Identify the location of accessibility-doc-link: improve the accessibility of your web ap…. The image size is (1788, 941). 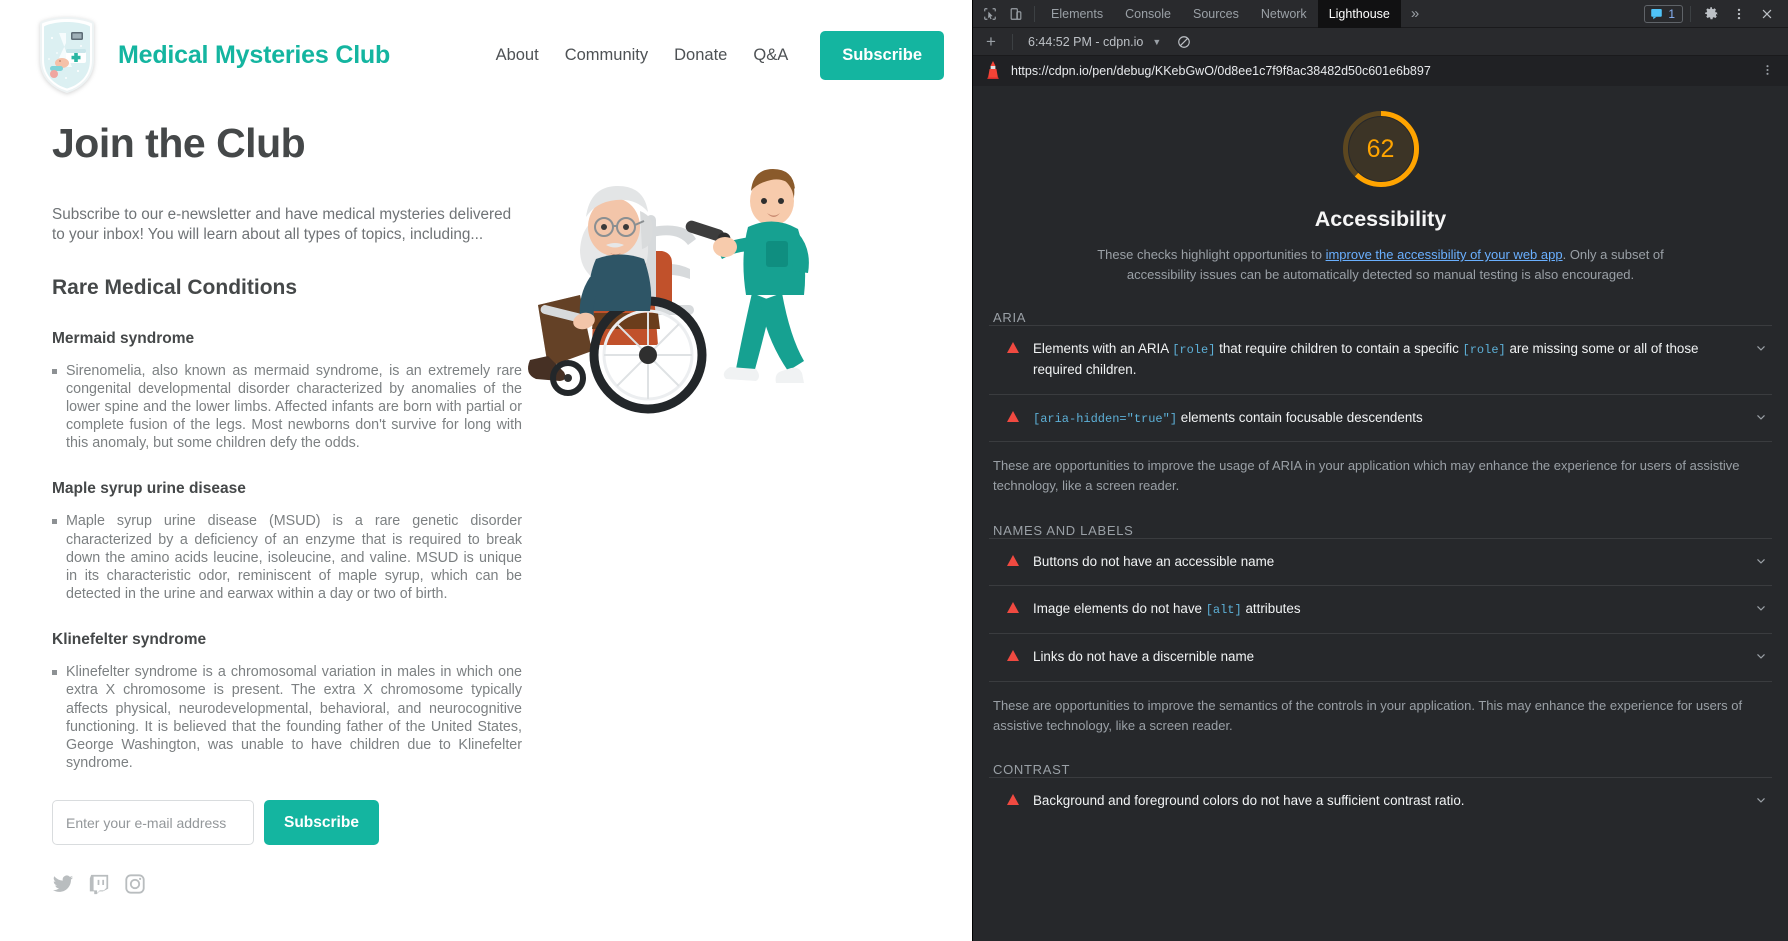
(1444, 254).